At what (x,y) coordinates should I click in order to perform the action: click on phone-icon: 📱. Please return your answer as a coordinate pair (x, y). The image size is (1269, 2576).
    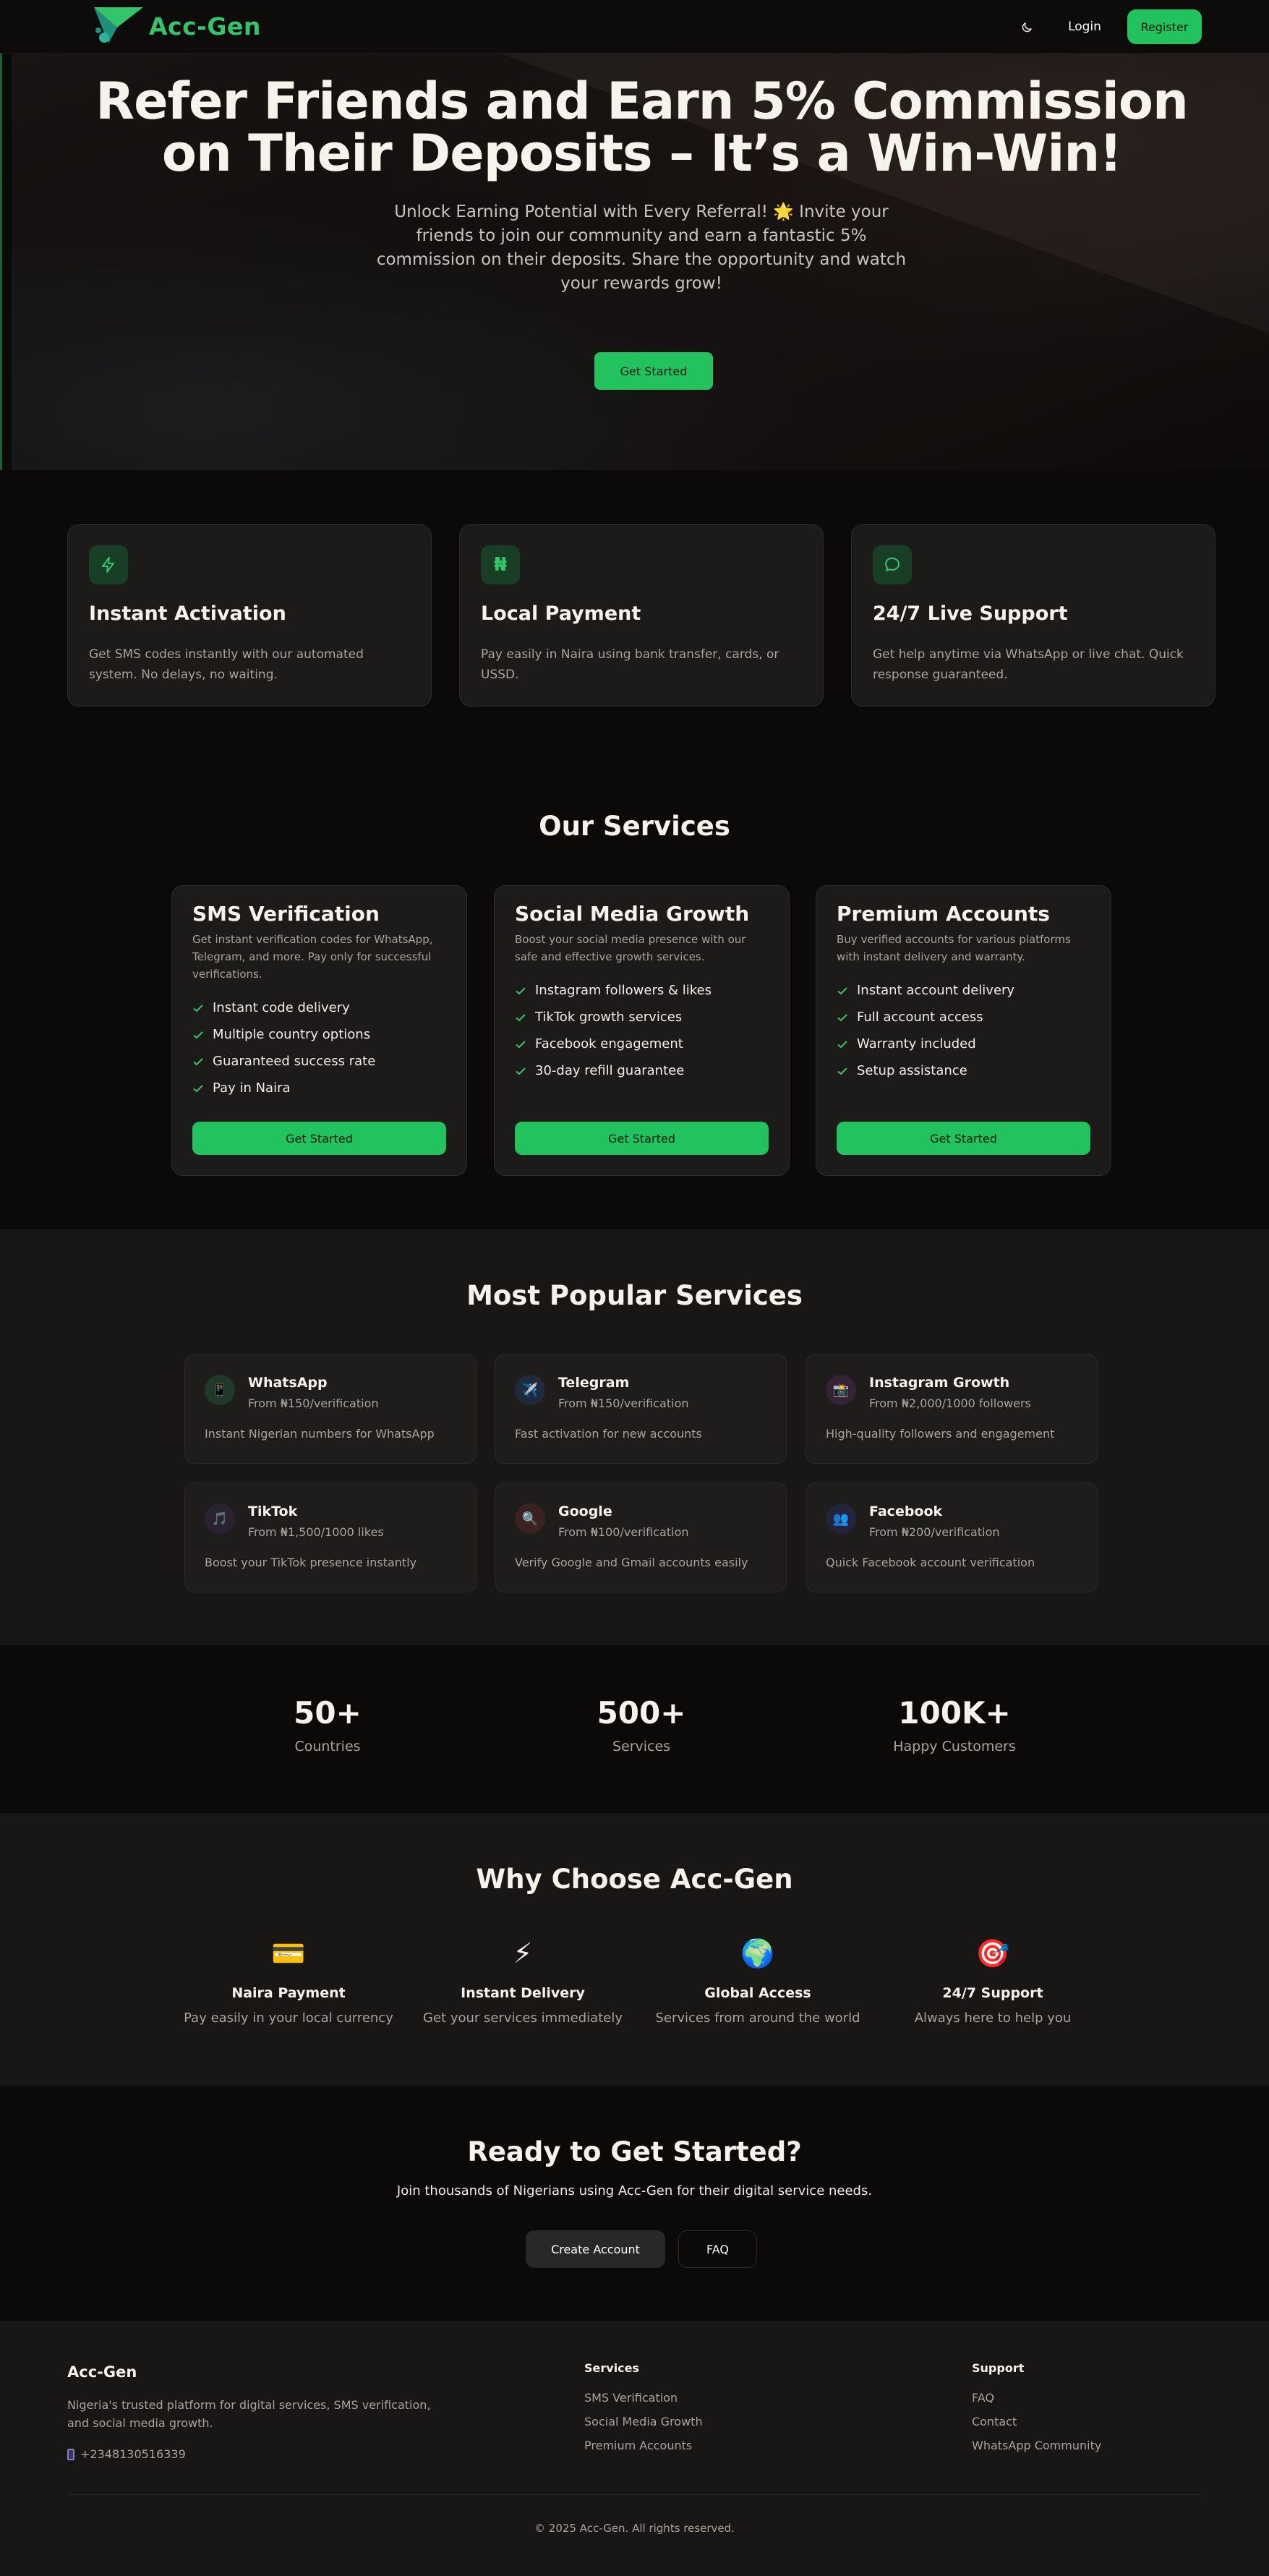
    Looking at the image, I should click on (220, 1390).